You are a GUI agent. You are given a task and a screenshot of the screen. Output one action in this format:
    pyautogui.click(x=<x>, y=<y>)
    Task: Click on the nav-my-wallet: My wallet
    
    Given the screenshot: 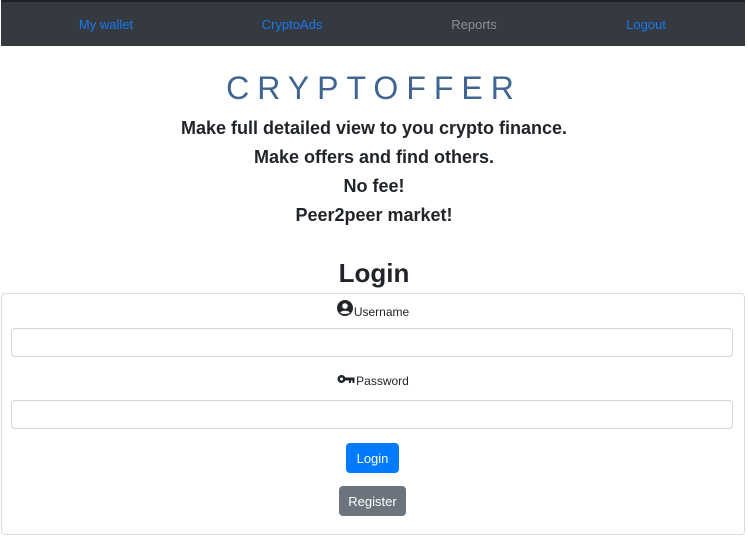 What is the action you would take?
    pyautogui.click(x=106, y=25)
    